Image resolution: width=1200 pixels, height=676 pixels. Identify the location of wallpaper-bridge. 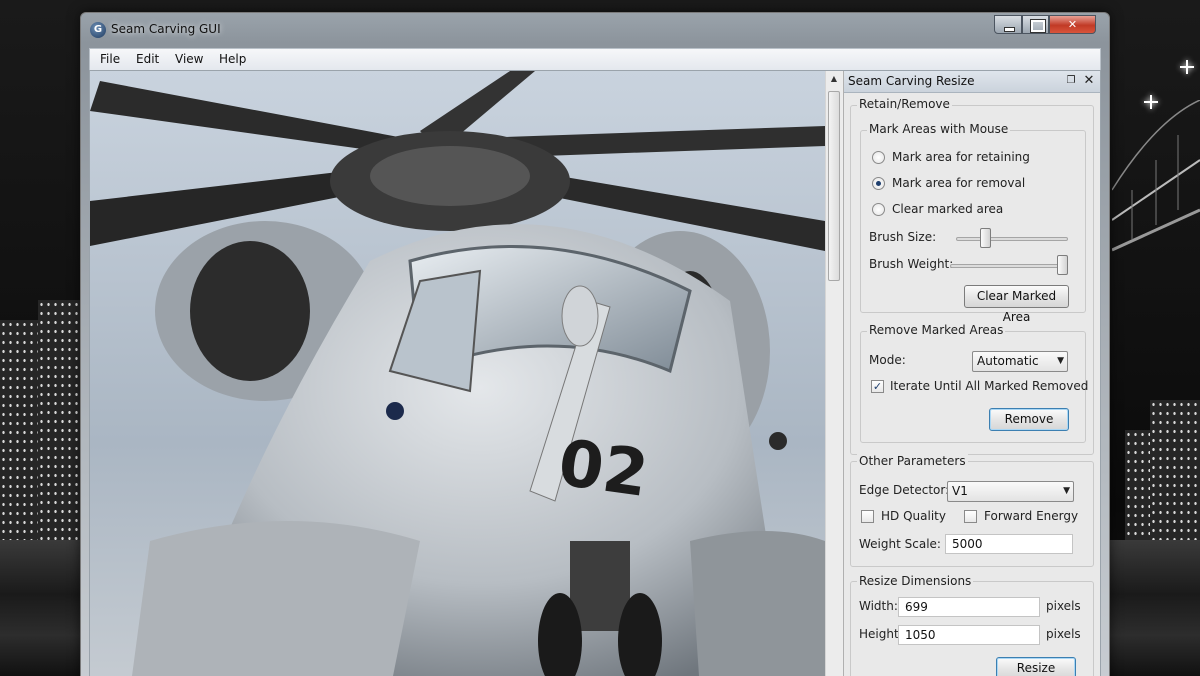
(1156, 176).